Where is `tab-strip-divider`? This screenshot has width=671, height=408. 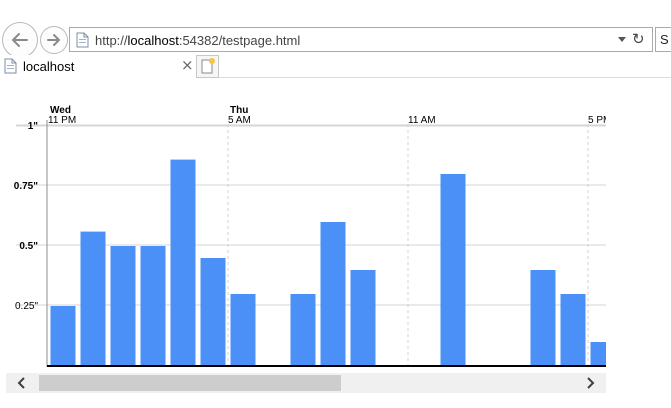
tab-strip-divider is located at coordinates (445, 77).